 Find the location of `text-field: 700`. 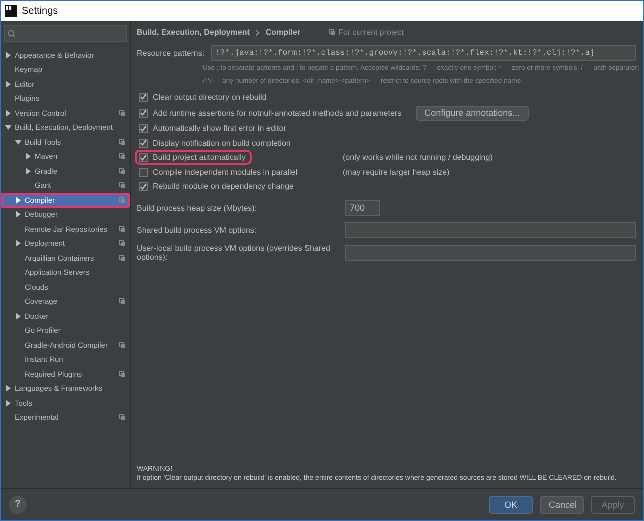

text-field: 700 is located at coordinates (362, 208).